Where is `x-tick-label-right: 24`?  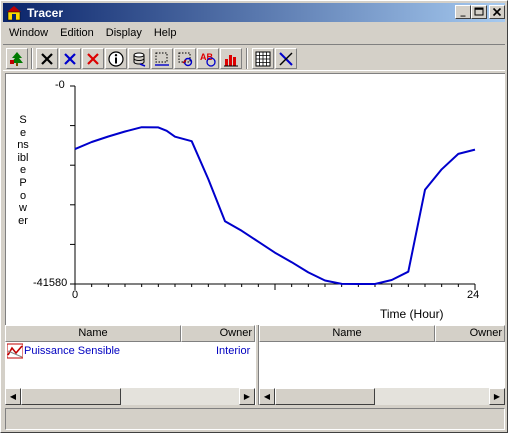 x-tick-label-right: 24 is located at coordinates (473, 295).